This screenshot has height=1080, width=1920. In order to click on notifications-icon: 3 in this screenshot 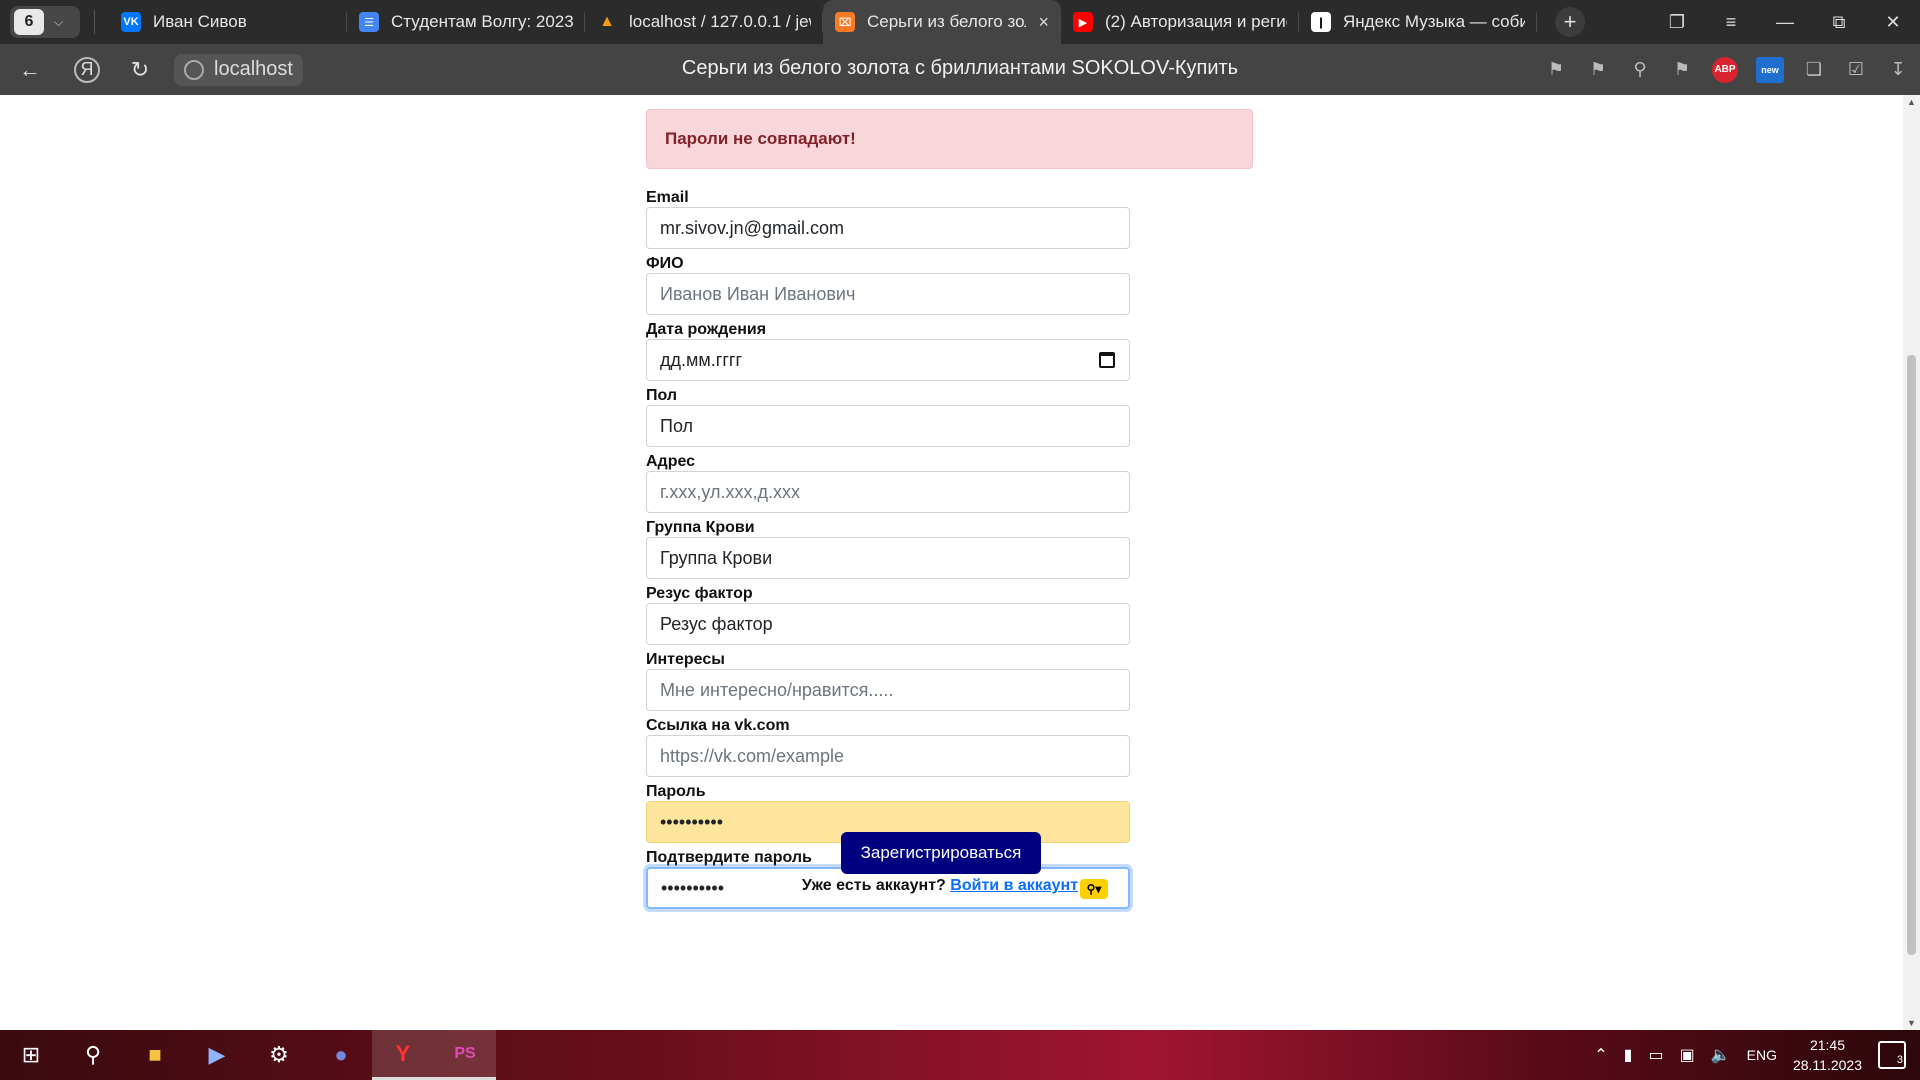, I will do `click(1892, 1055)`.